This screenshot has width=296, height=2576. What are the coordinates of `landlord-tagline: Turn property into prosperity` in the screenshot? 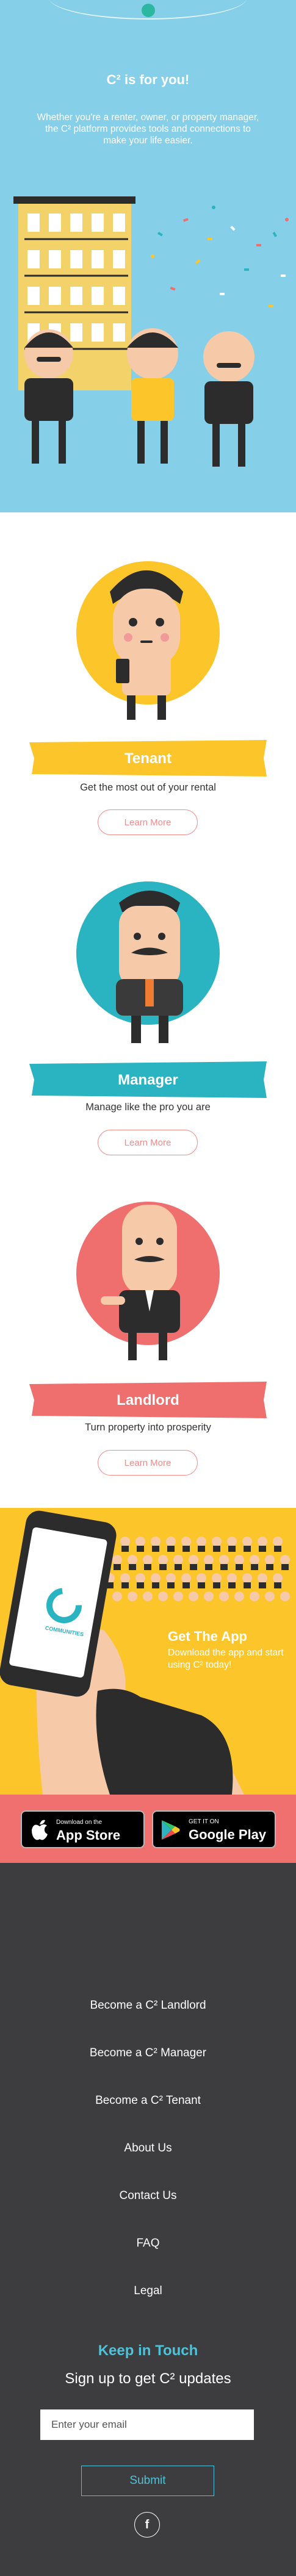 It's located at (148, 1428).